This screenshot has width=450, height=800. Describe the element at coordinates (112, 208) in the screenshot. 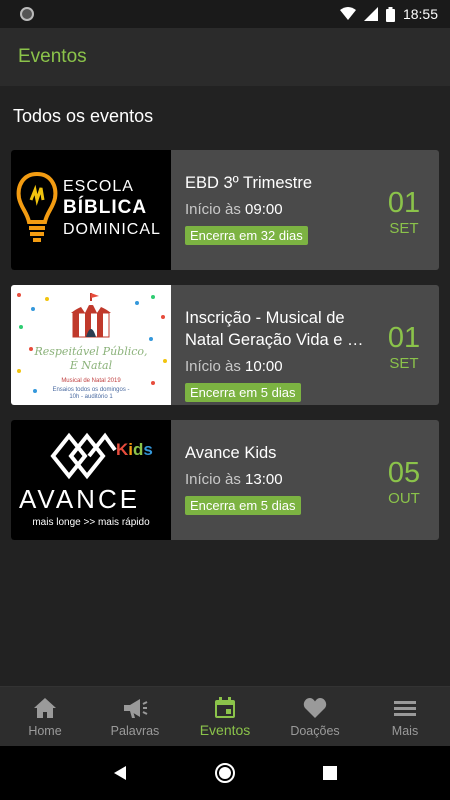

I see `thumbnail-text: ESCOLA BÍBLICA DOMINICAL` at that location.